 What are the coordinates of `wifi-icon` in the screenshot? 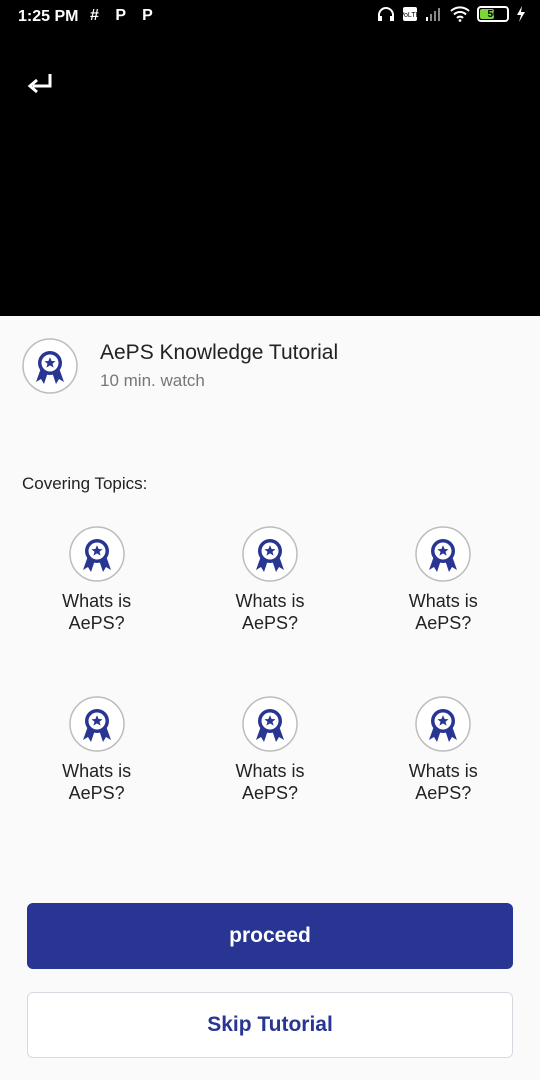 It's located at (460, 14).